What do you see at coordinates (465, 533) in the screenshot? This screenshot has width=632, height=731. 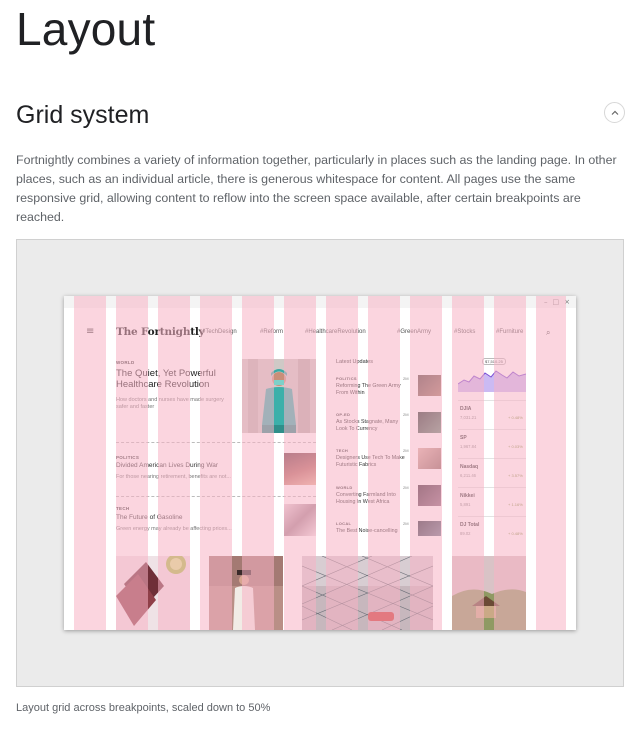 I see `stock-value: 89.02` at bounding box center [465, 533].